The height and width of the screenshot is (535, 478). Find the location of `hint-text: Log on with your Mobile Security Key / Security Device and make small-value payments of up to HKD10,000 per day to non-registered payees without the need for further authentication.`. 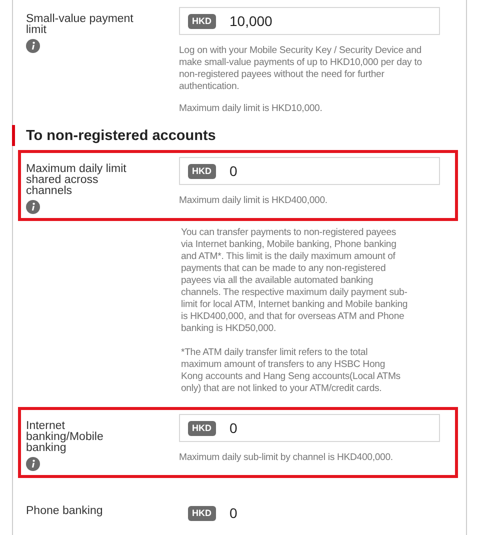

hint-text: Log on with your Mobile Security Key / Security Device and make small-value payments of up to HKD10,000 per day to non-registered payees without the need for further authentication. is located at coordinates (301, 69).